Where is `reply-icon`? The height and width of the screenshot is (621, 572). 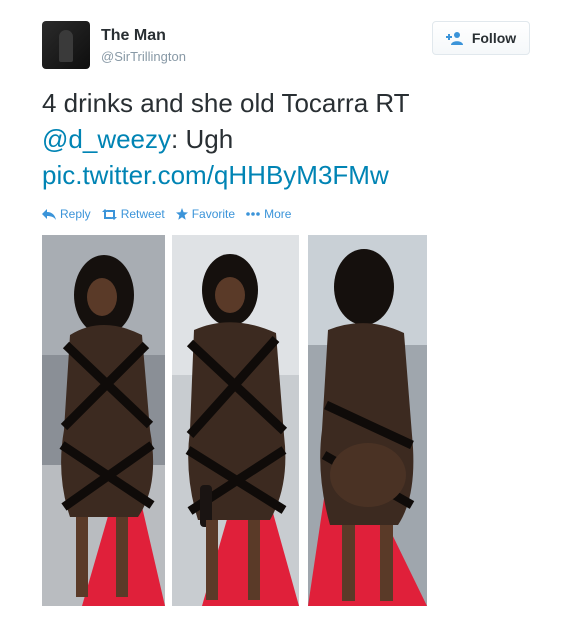 reply-icon is located at coordinates (49, 214).